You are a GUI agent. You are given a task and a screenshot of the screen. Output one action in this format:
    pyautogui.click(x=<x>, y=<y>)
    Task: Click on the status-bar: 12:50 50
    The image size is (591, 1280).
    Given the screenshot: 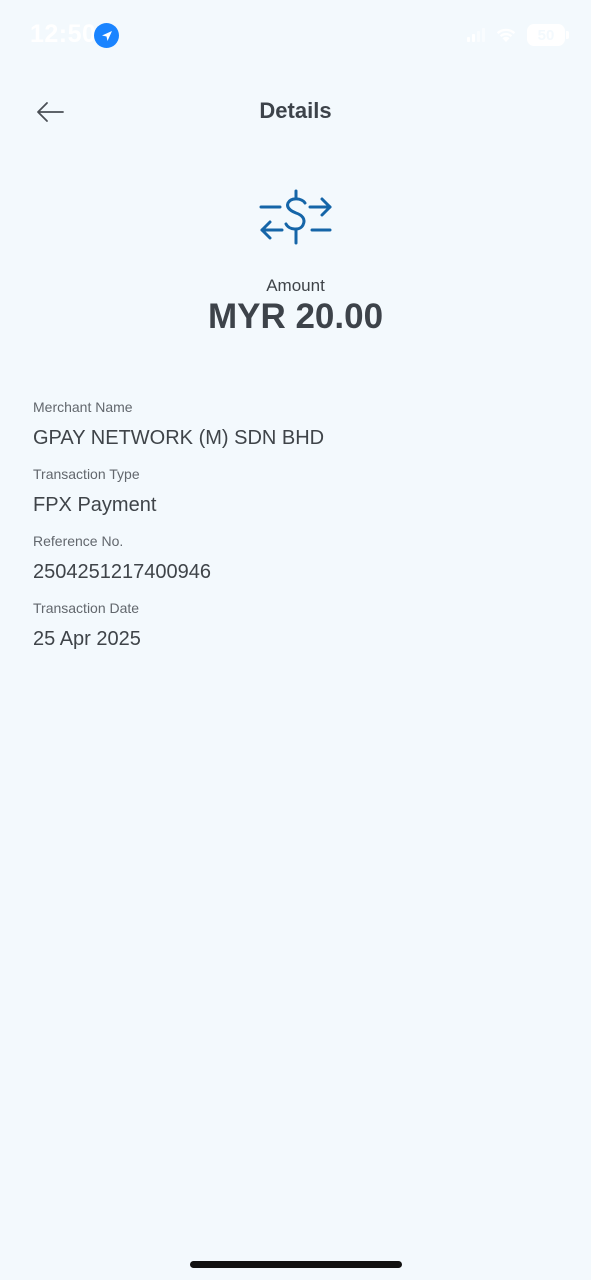 What is the action you would take?
    pyautogui.click(x=295, y=36)
    